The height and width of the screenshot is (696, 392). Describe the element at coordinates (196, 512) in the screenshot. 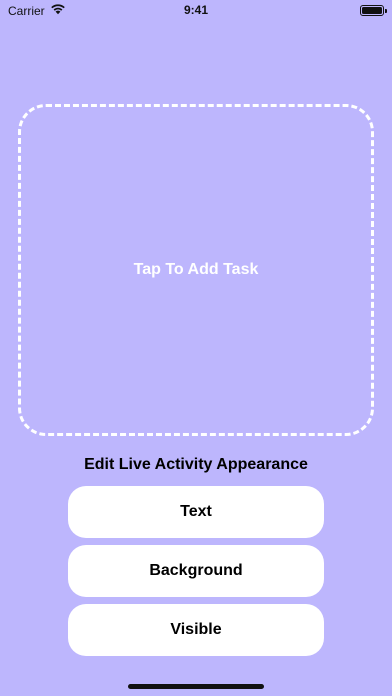

I see `text-button: Text` at that location.